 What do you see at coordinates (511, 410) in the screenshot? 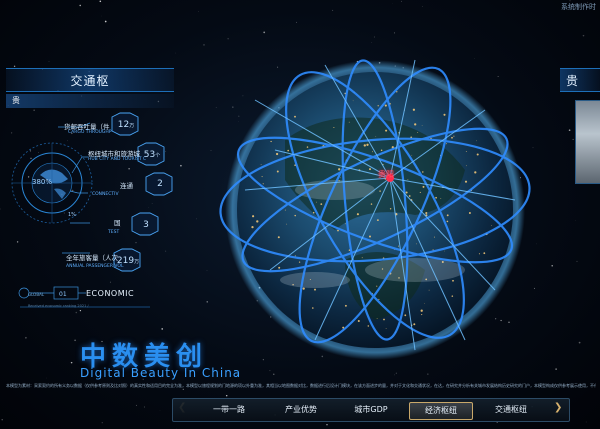
I see `nav-tab-transport-hub: 交通枢纽` at bounding box center [511, 410].